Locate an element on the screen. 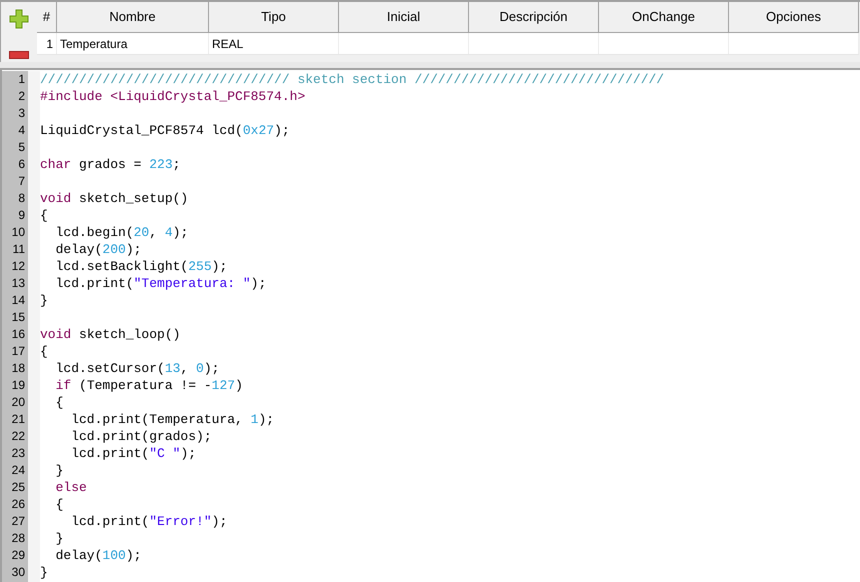 Image resolution: width=860 pixels, height=582 pixels. code-line: if (Temperatura != -127) is located at coordinates (149, 385).